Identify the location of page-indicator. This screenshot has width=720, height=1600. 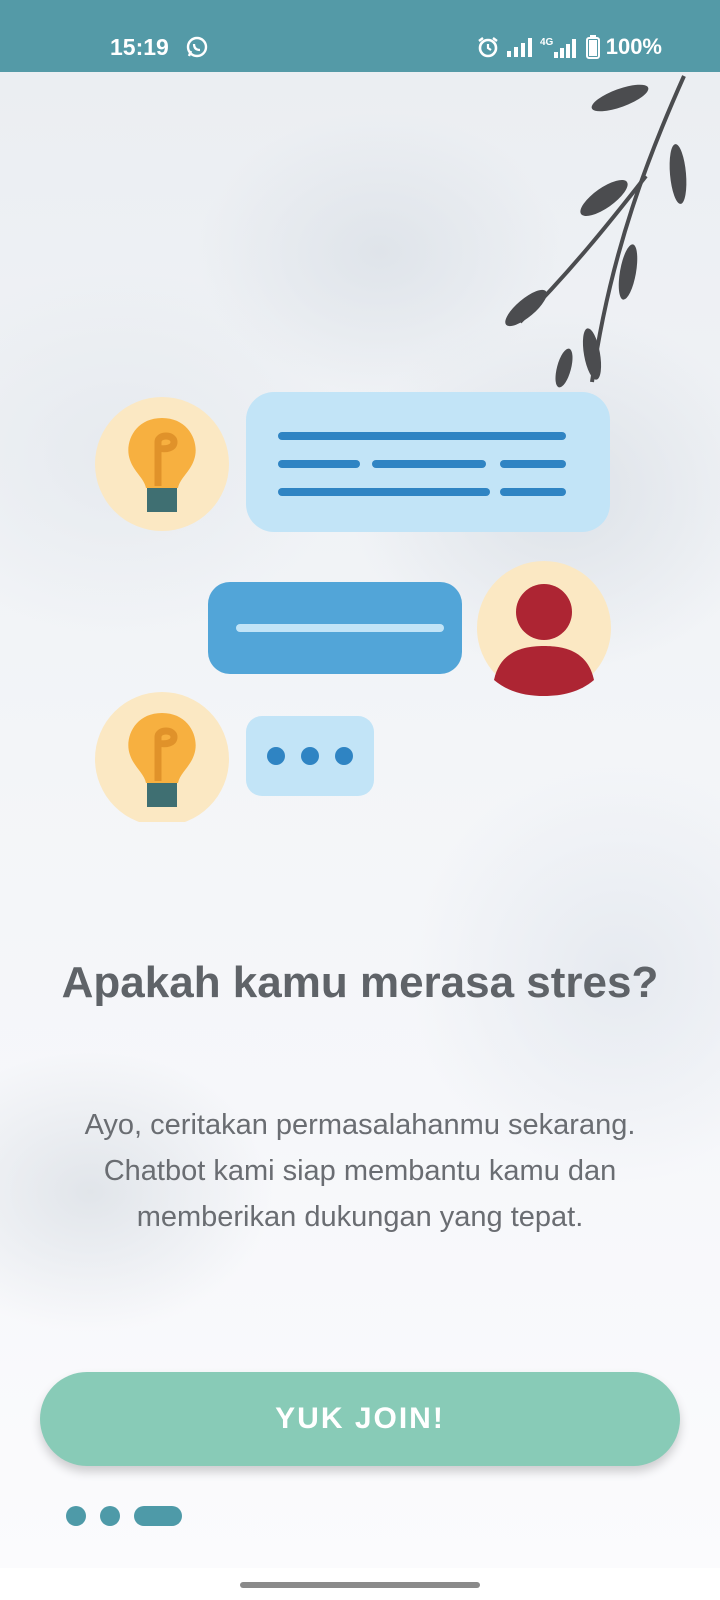
(124, 1516).